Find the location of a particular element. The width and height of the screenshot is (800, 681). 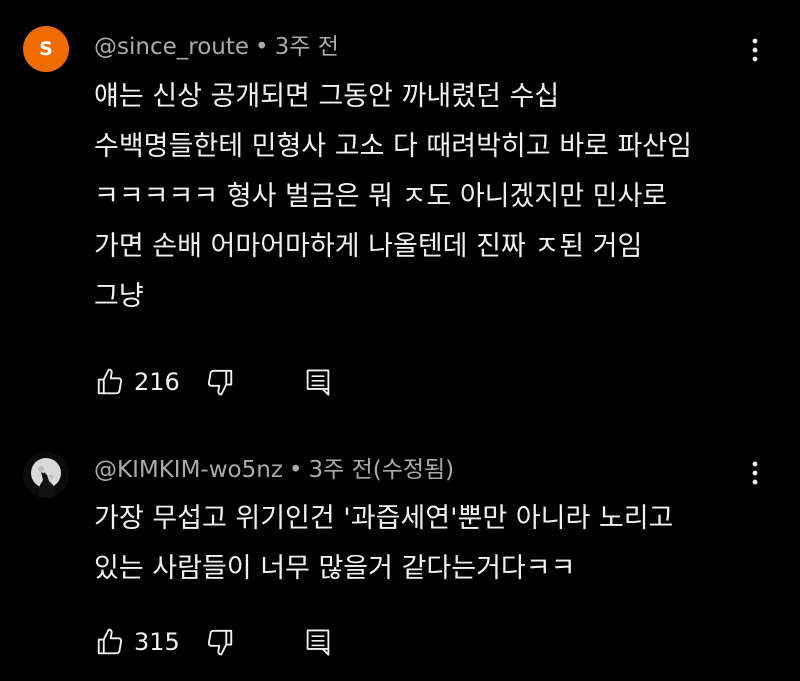

comment-actions: 216 is located at coordinates (214, 382).